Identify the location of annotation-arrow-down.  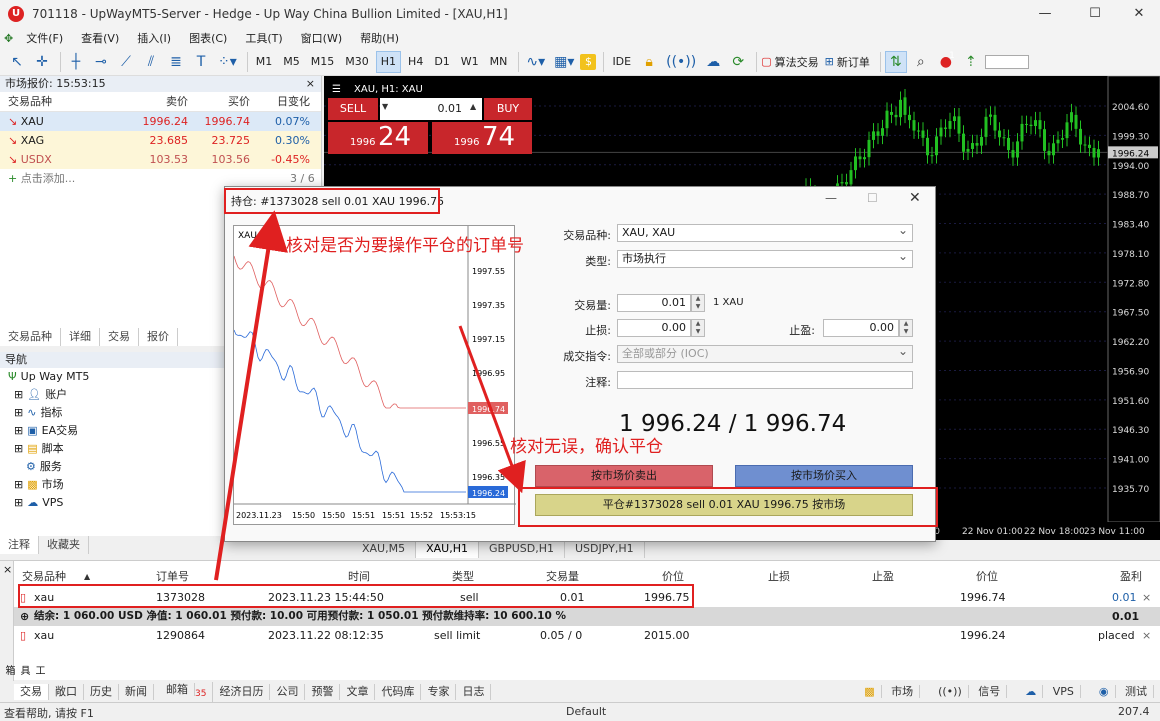
(492, 409).